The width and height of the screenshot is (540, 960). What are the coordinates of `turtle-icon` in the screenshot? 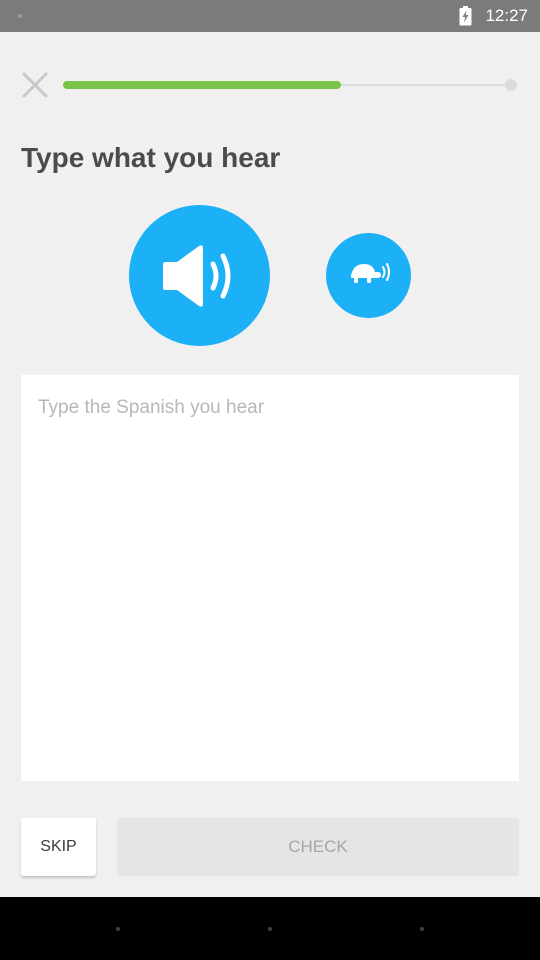 It's located at (370, 273).